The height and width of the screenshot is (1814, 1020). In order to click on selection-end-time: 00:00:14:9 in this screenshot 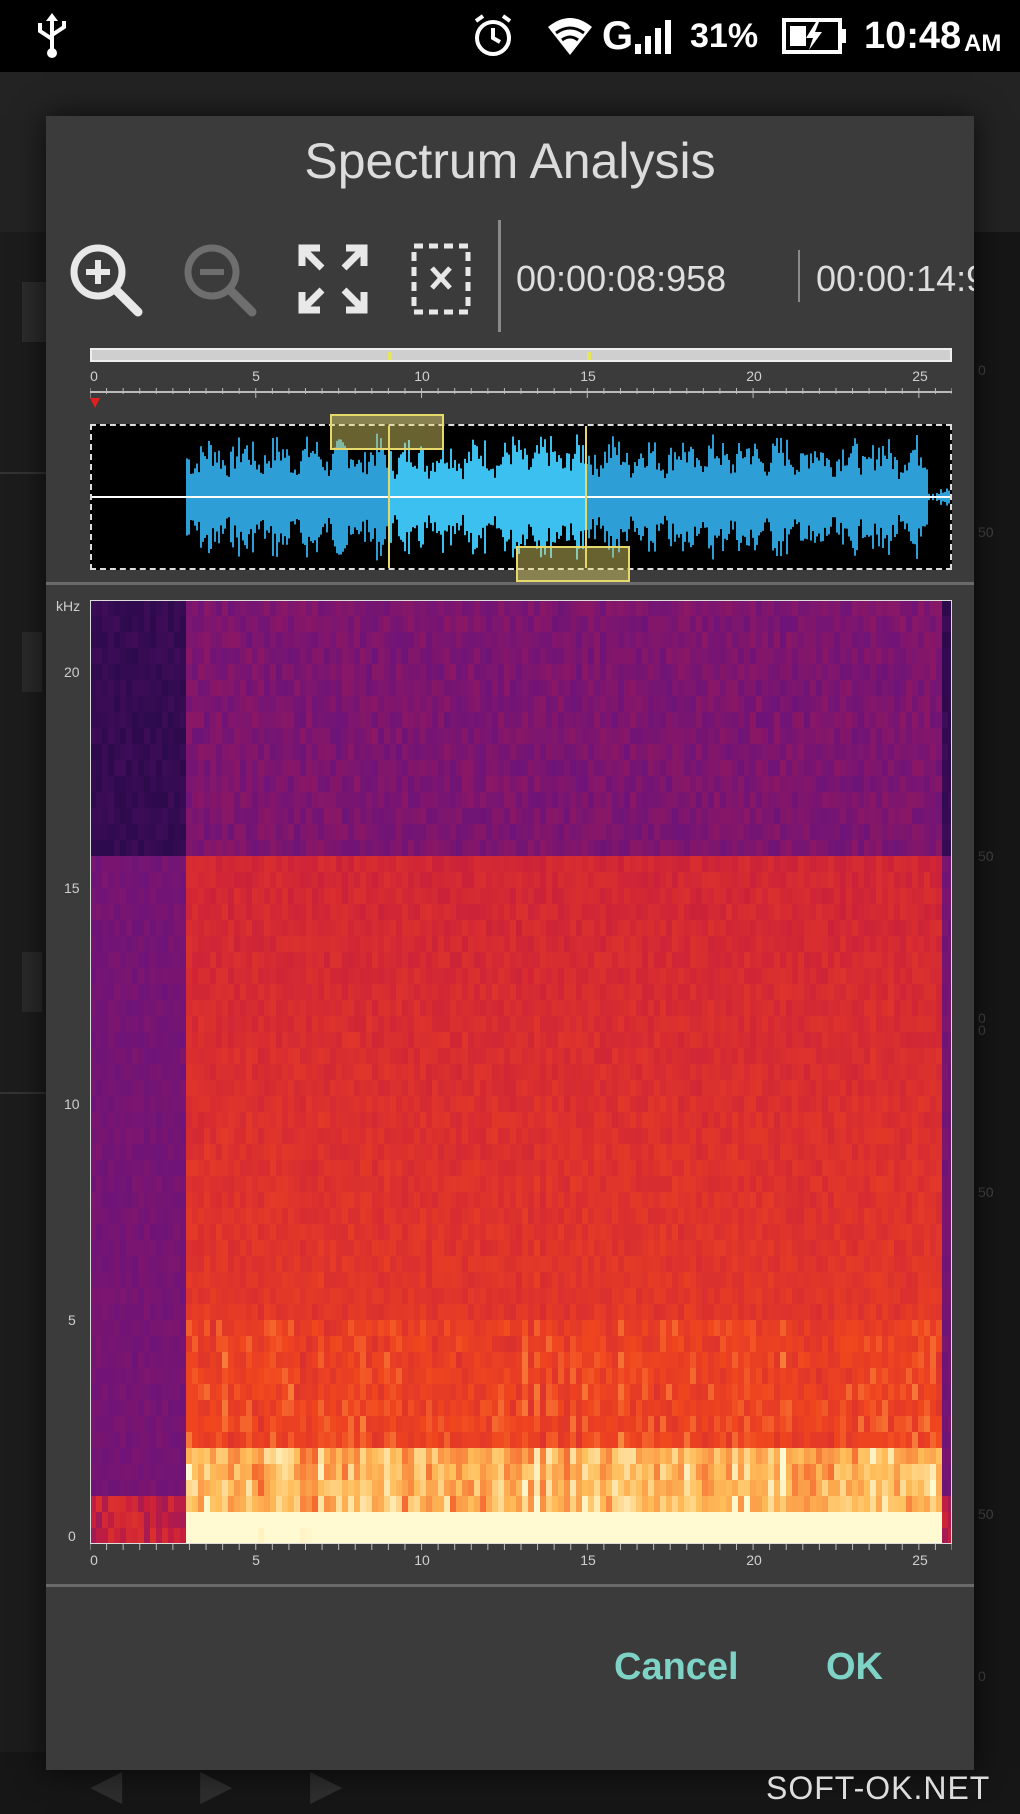, I will do `click(895, 279)`.